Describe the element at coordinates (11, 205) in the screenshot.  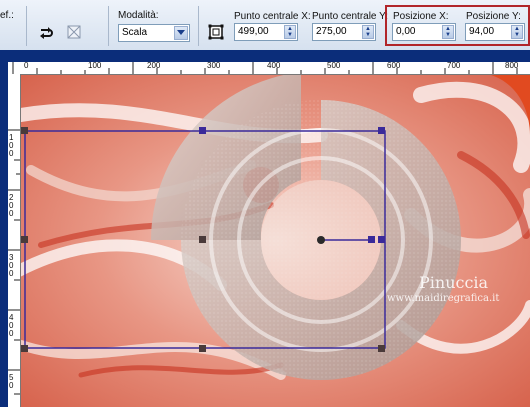
I see `ruler-tick-label: 2 0 0` at that location.